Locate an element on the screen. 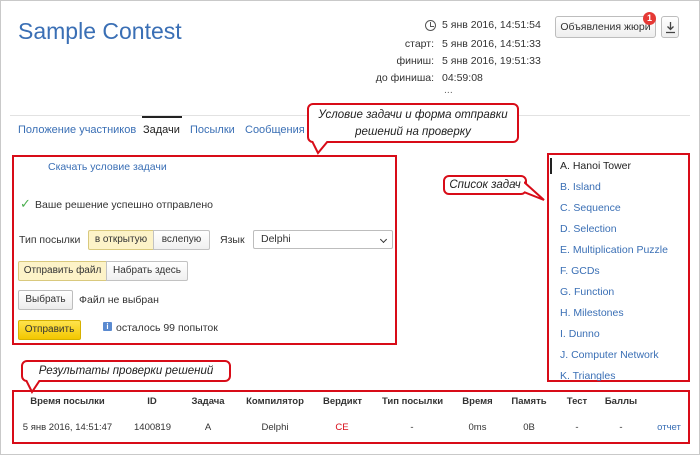 The image size is (700, 455). task-item-i: I. Dunno is located at coordinates (580, 334).